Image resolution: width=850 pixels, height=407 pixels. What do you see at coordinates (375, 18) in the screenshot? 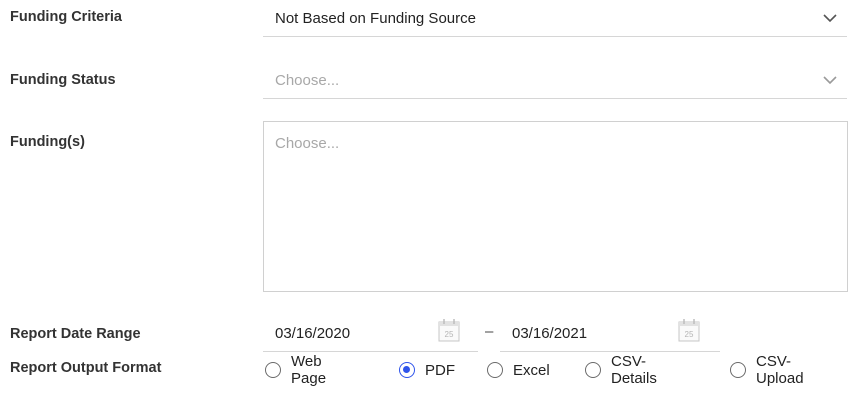
I see `funding-criteria-value: Not Based on Funding Source` at bounding box center [375, 18].